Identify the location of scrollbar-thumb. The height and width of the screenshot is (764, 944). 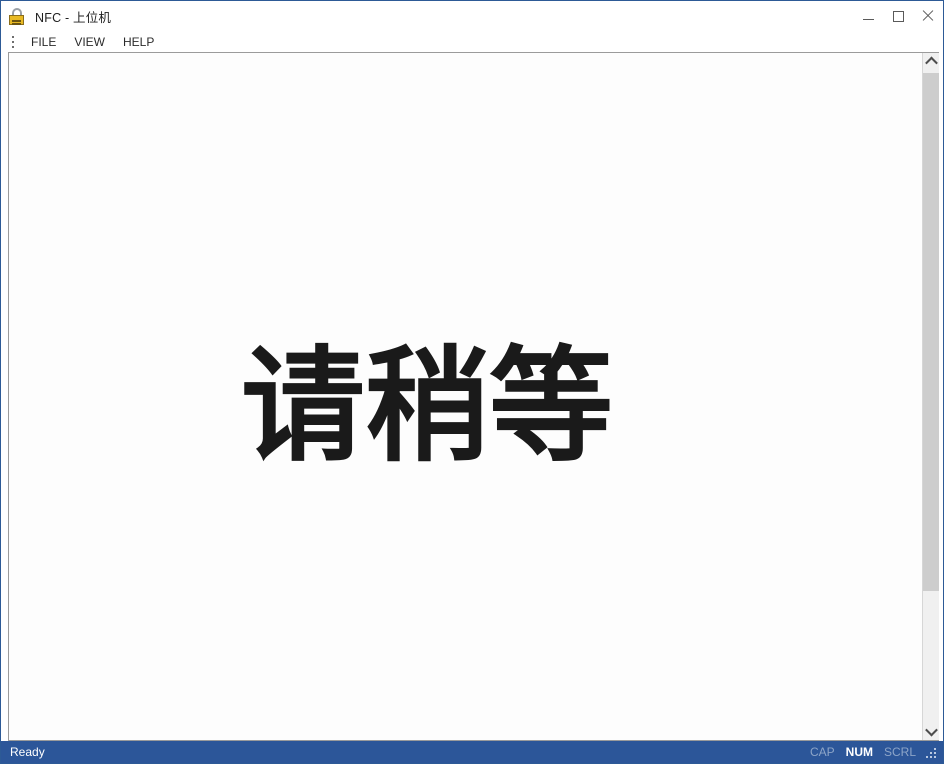
(931, 332).